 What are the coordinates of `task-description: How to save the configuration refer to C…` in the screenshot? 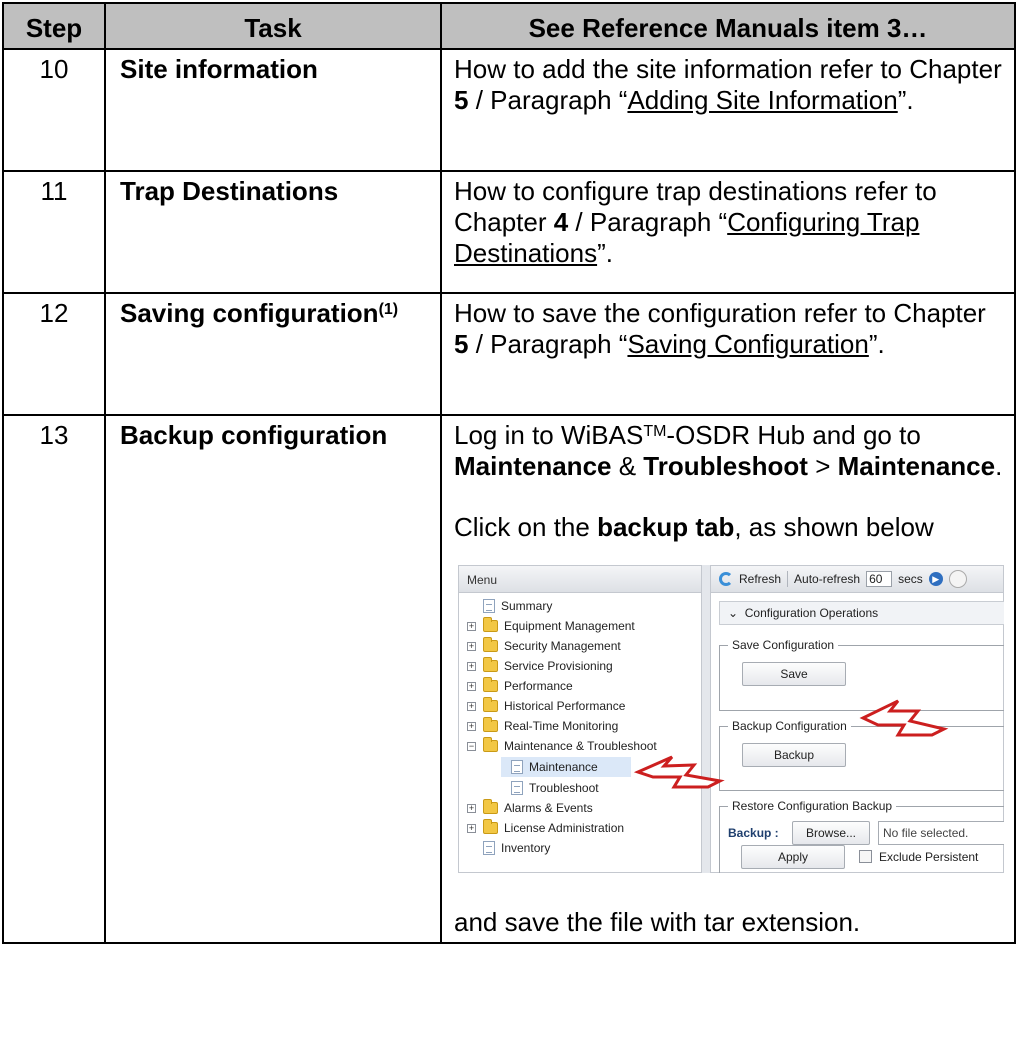 It's located at (728, 354).